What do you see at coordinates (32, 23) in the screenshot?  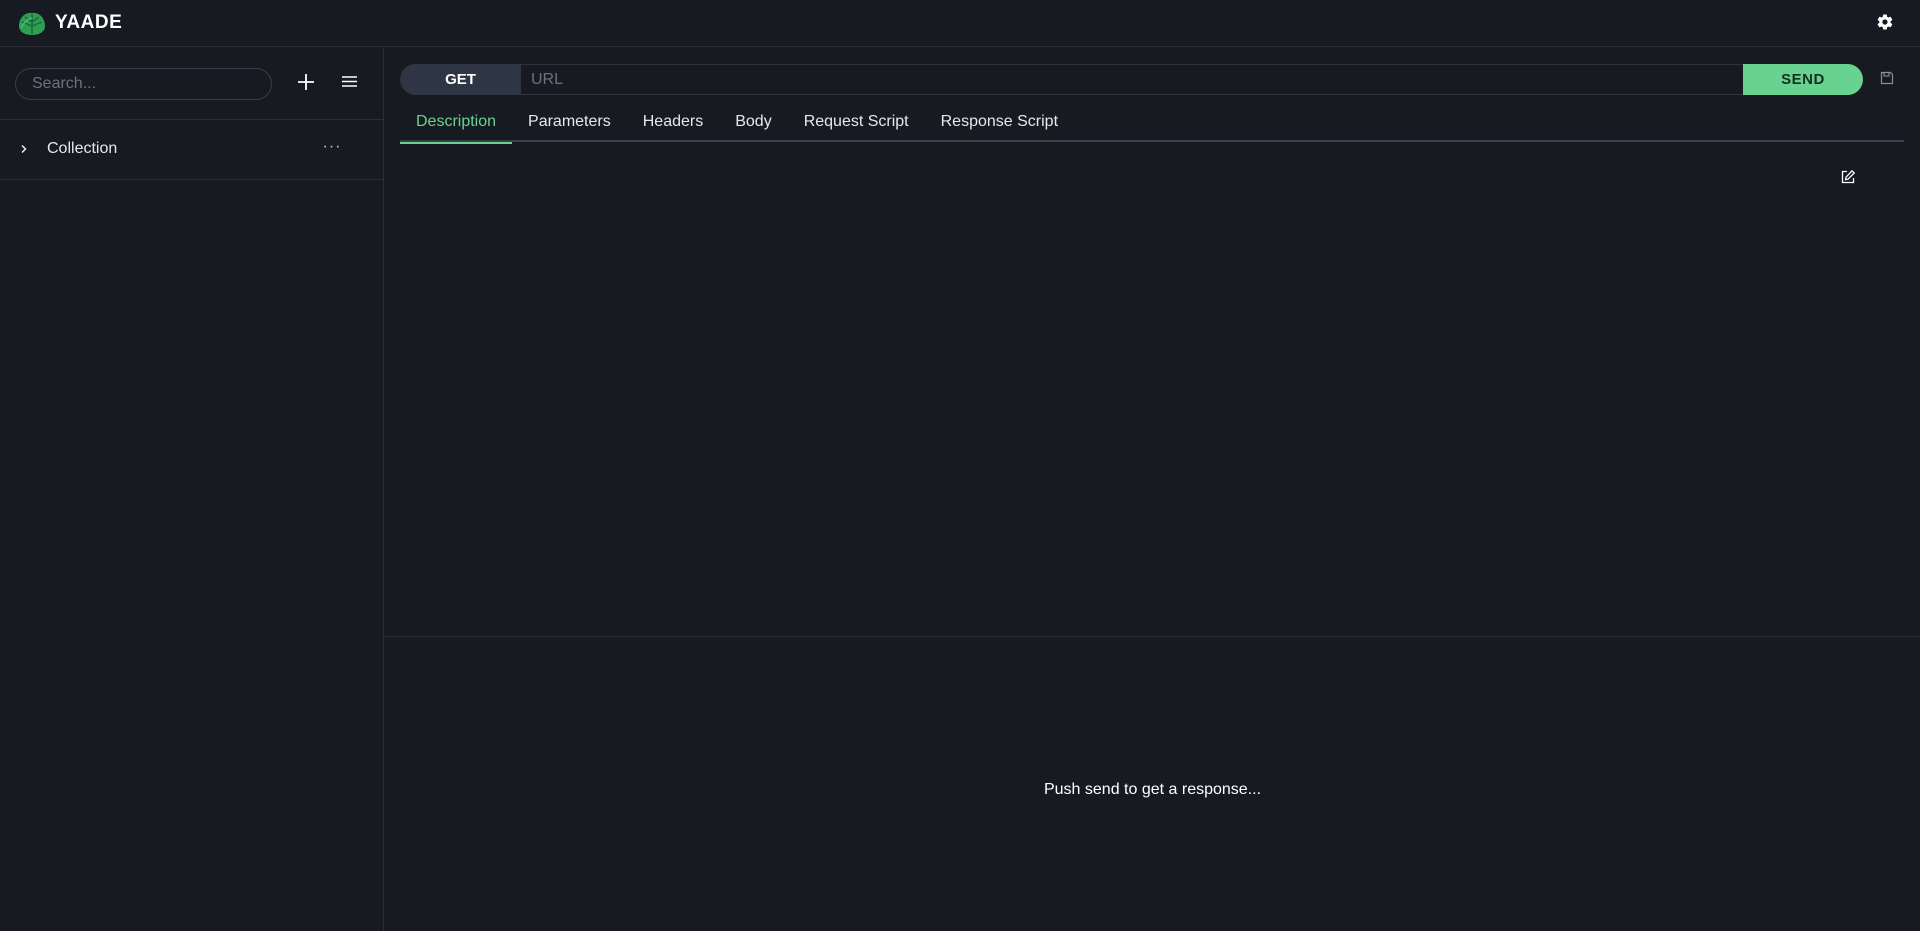 I see `leaf-logo-icon` at bounding box center [32, 23].